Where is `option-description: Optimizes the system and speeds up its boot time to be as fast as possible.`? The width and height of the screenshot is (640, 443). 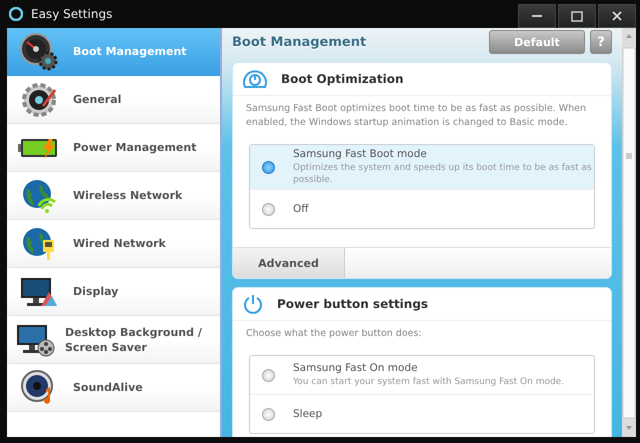
option-description: Optimizes the system and speeds up its boot time to be as fast as possible. is located at coordinates (443, 174).